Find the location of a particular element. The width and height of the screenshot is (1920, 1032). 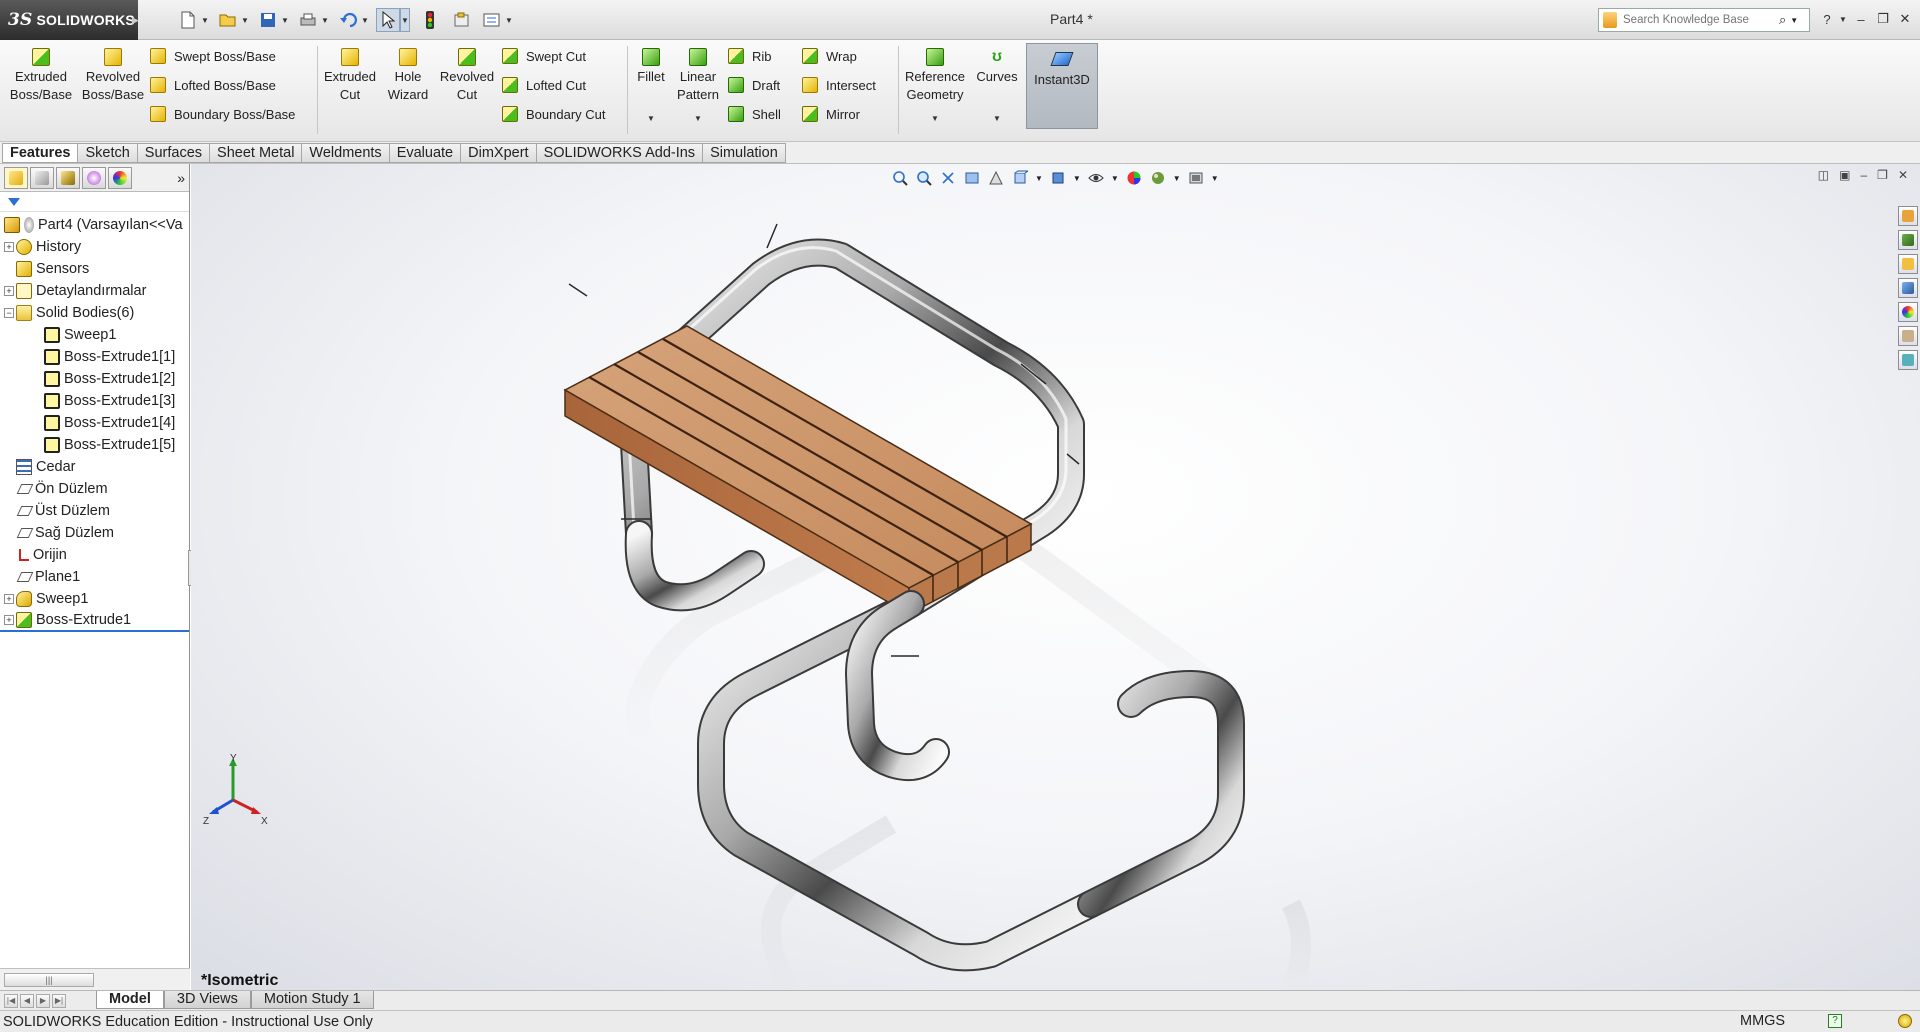

select-dropdown-icon: ▼ is located at coordinates (405, 20).